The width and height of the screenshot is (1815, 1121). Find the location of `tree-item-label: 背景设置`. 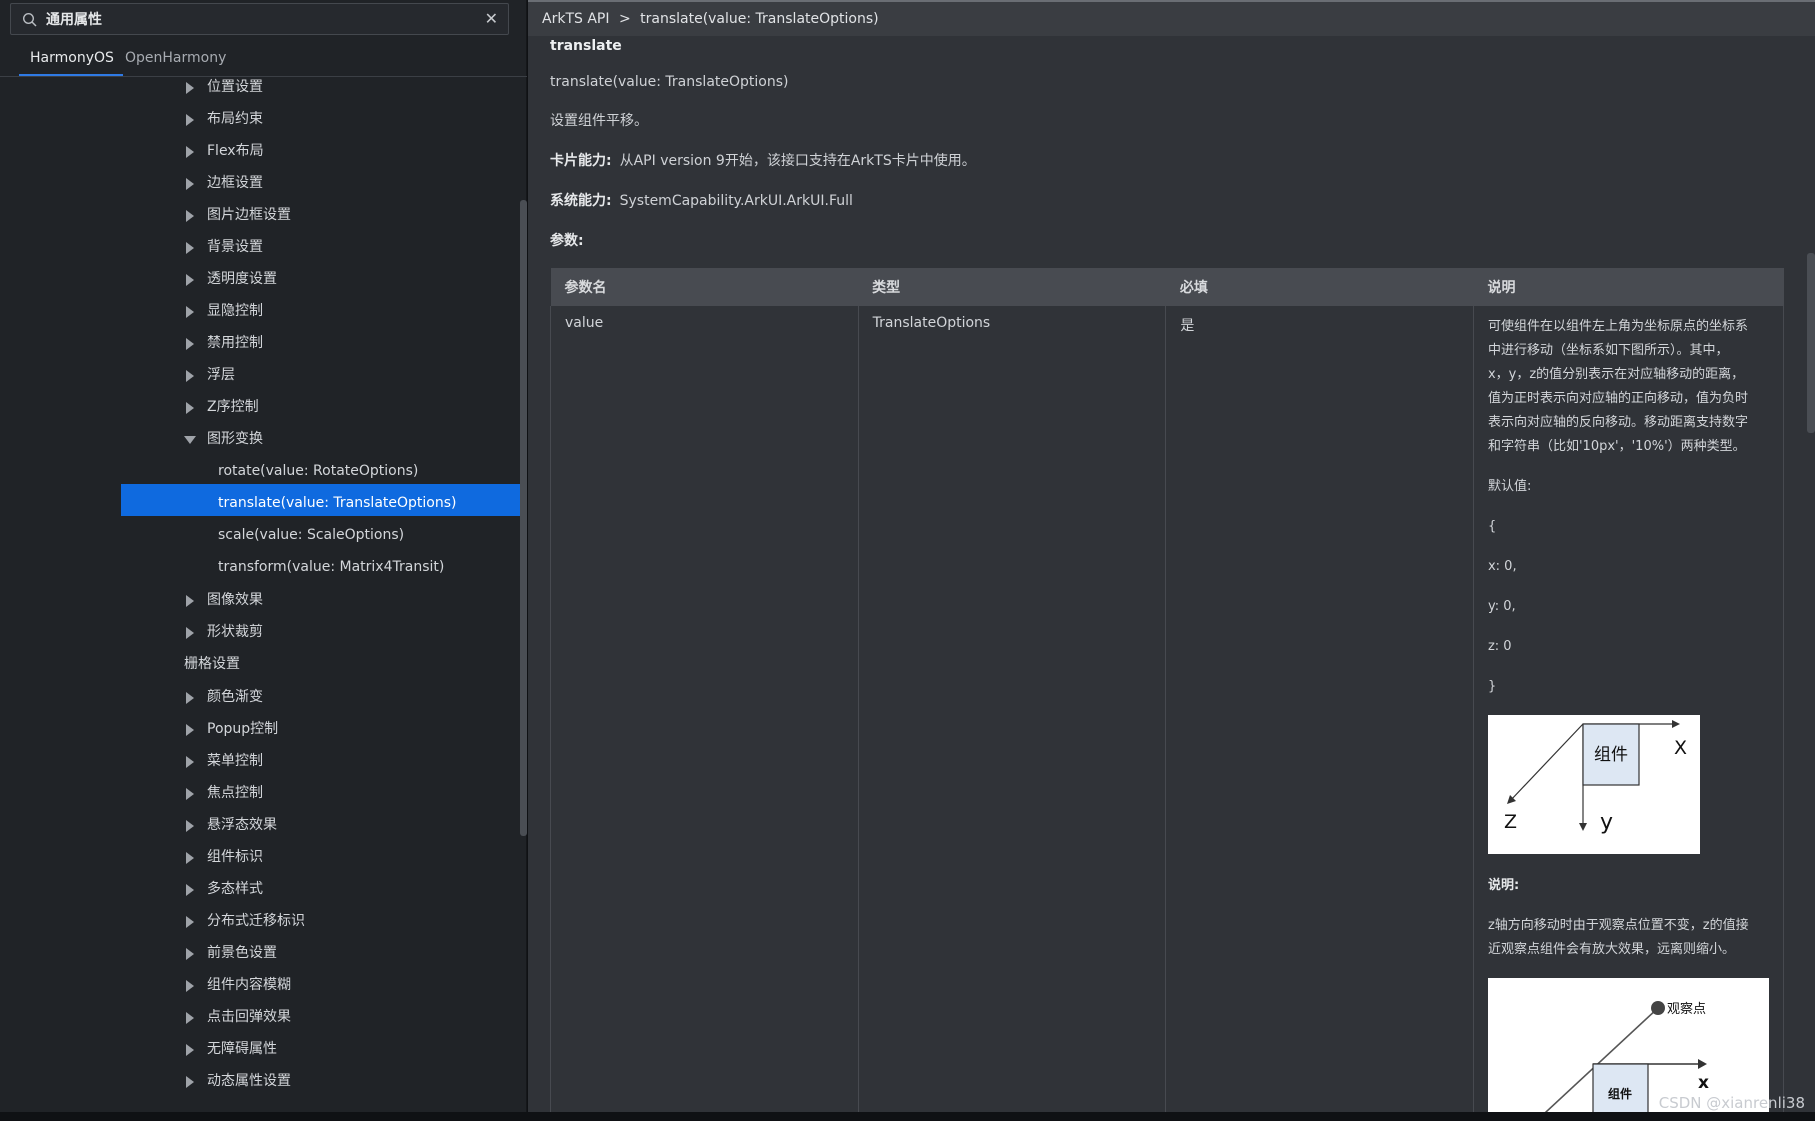

tree-item-label: 背景设置 is located at coordinates (235, 247).